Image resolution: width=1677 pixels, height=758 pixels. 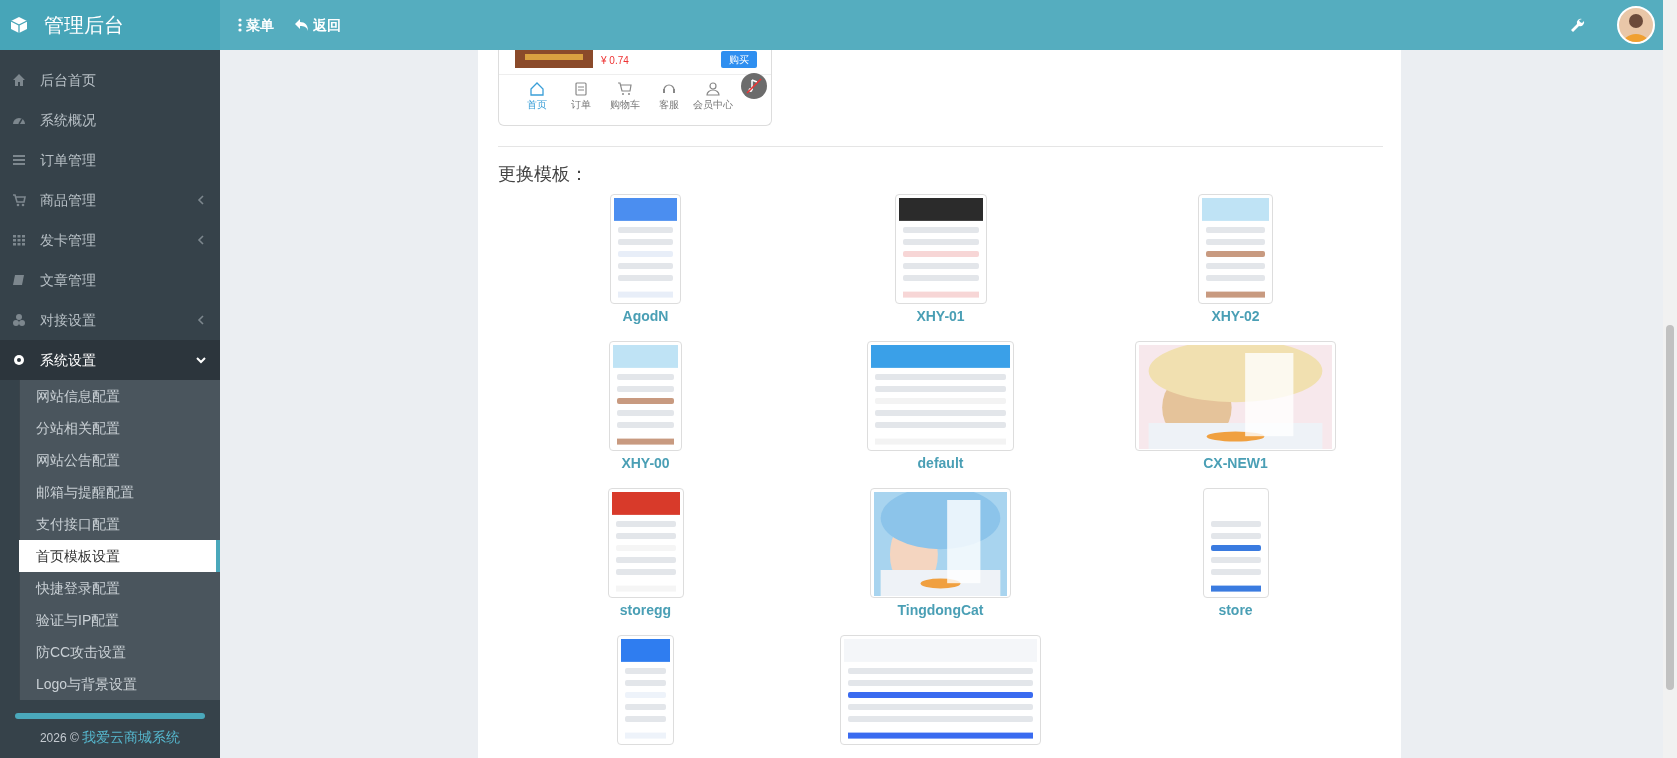 I want to click on template-name: AgodN, so click(x=645, y=316).